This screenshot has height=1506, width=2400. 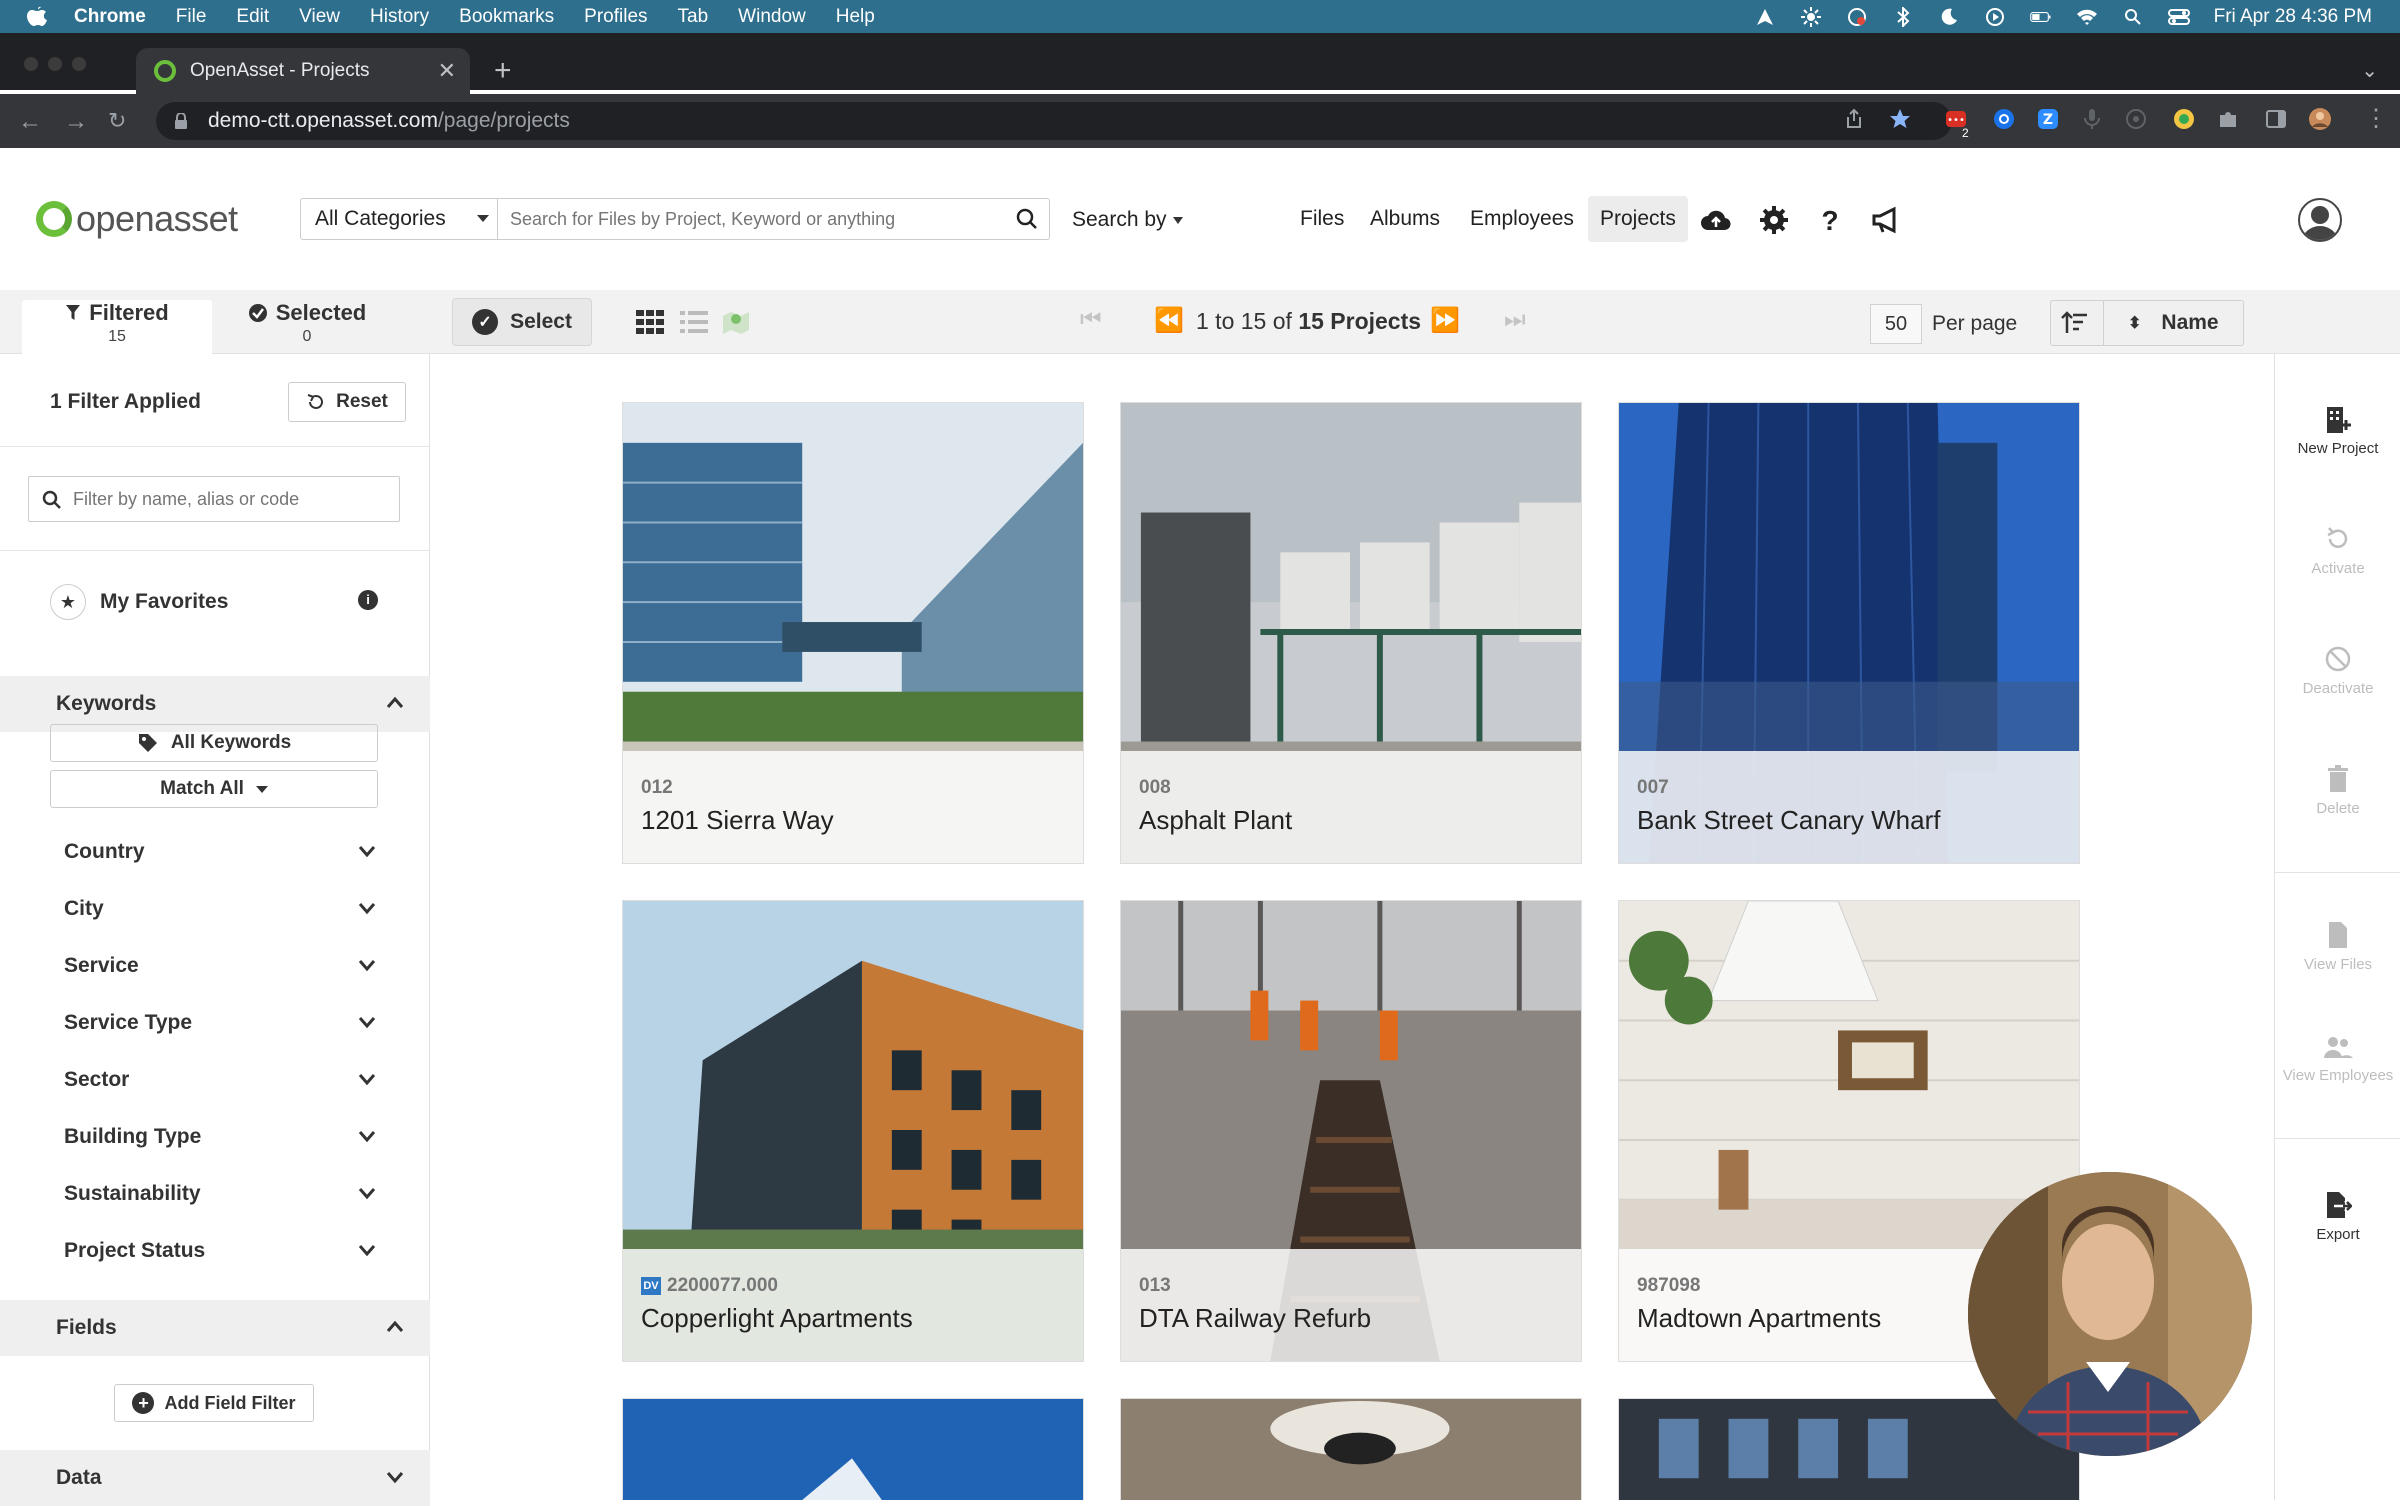 What do you see at coordinates (30, 122) in the screenshot?
I see `back-icon: ←` at bounding box center [30, 122].